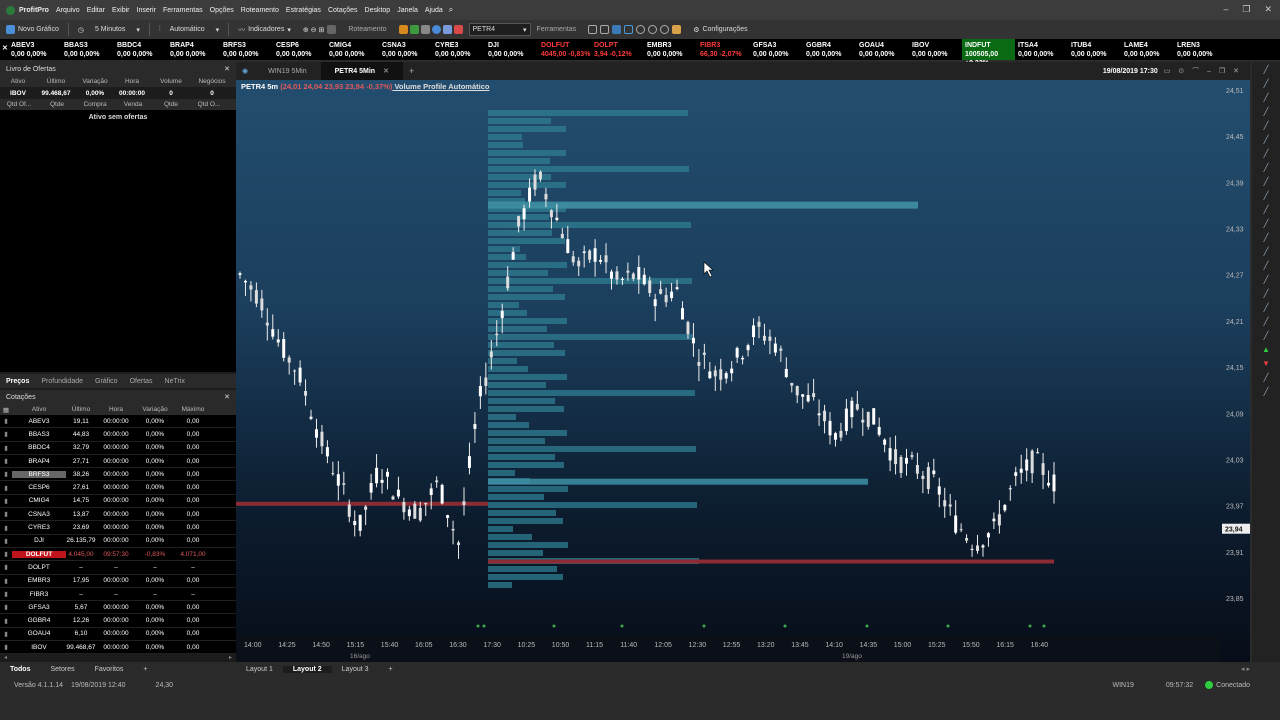  What do you see at coordinates (1266, 126) in the screenshot?
I see `magnet-tool-icon: ╱` at bounding box center [1266, 126].